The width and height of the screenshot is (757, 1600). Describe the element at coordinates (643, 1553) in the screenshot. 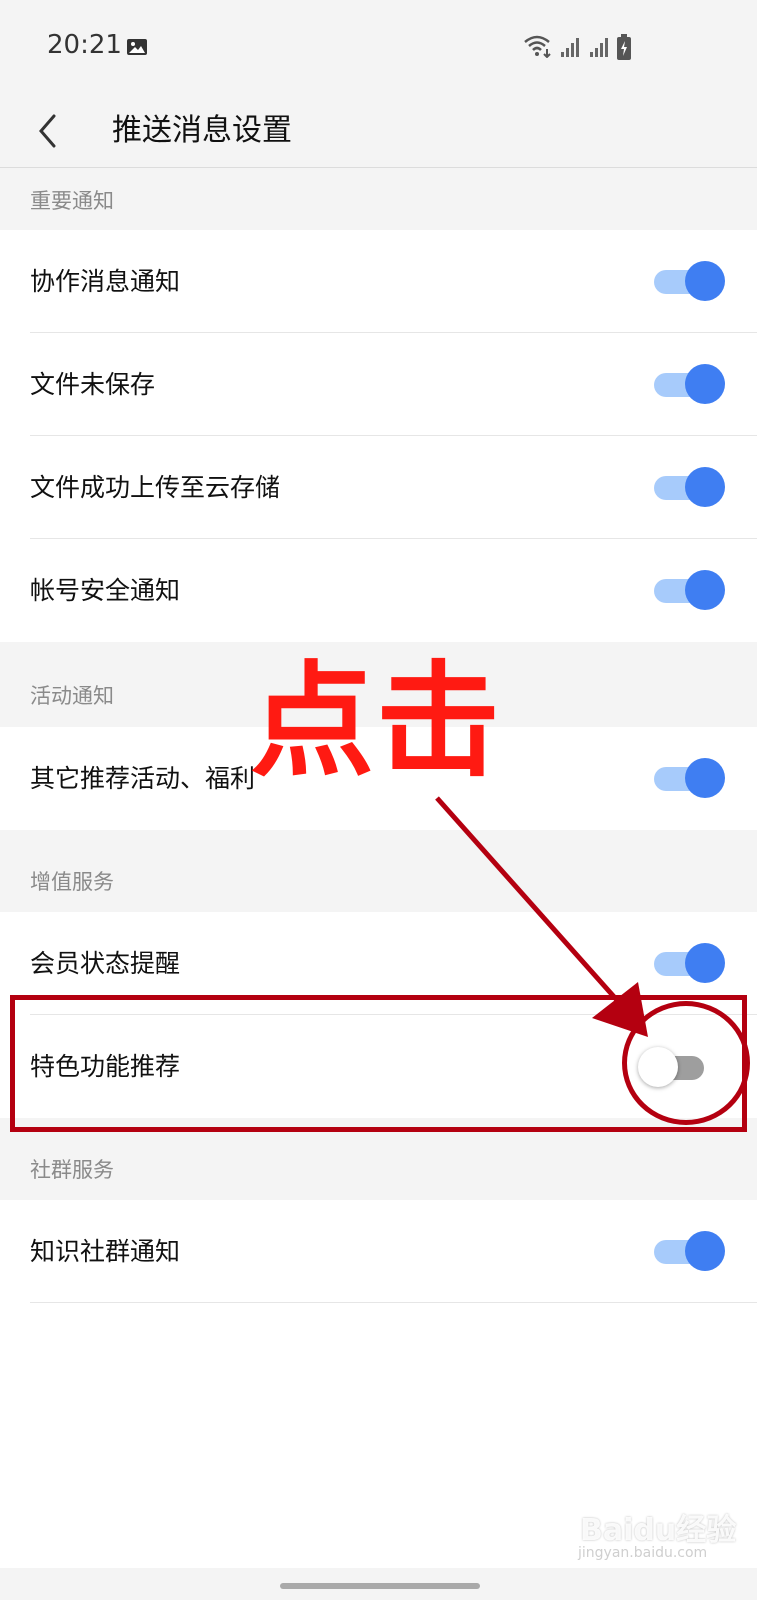

I see `watermark-url: jingyan.baidu.com` at that location.